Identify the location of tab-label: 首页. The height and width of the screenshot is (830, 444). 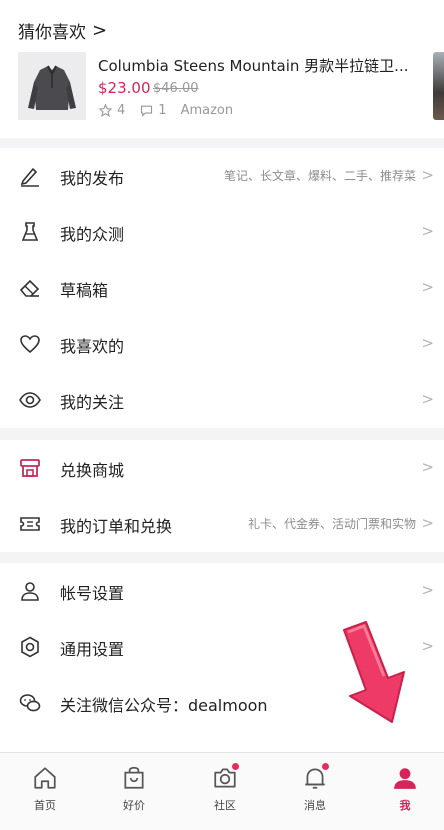
(45, 805).